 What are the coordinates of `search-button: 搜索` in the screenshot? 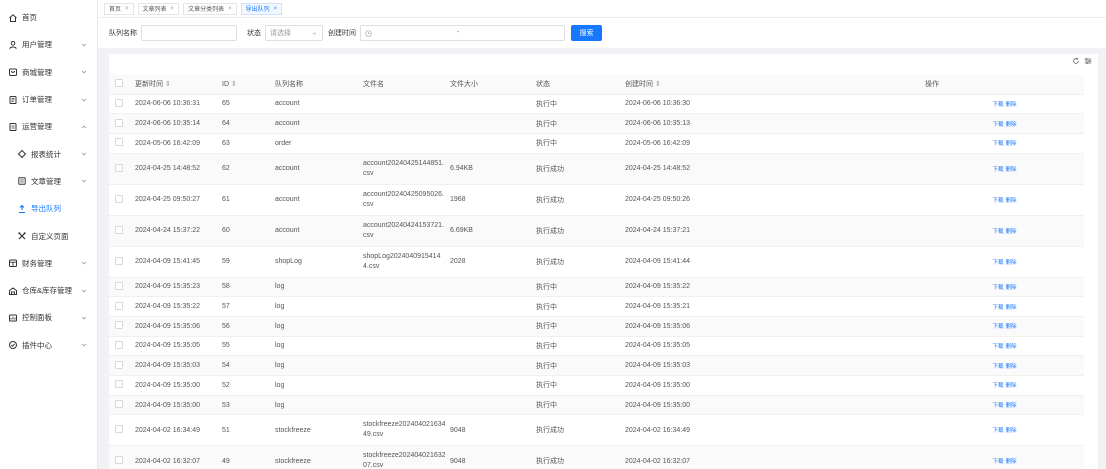 It's located at (586, 33).